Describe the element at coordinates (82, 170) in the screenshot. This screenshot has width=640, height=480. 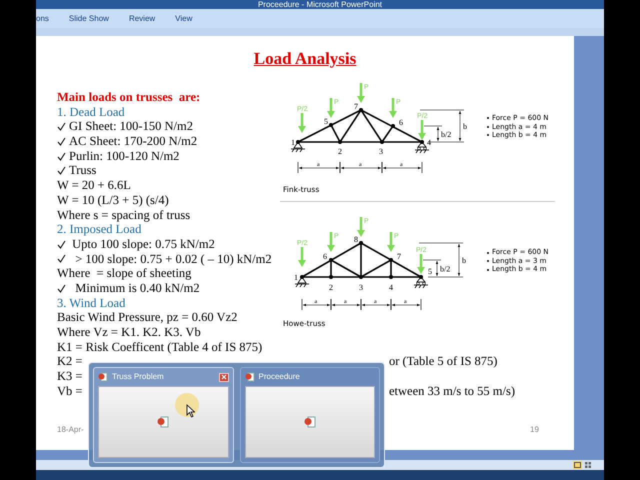
I see `bullet-text: Truss` at that location.